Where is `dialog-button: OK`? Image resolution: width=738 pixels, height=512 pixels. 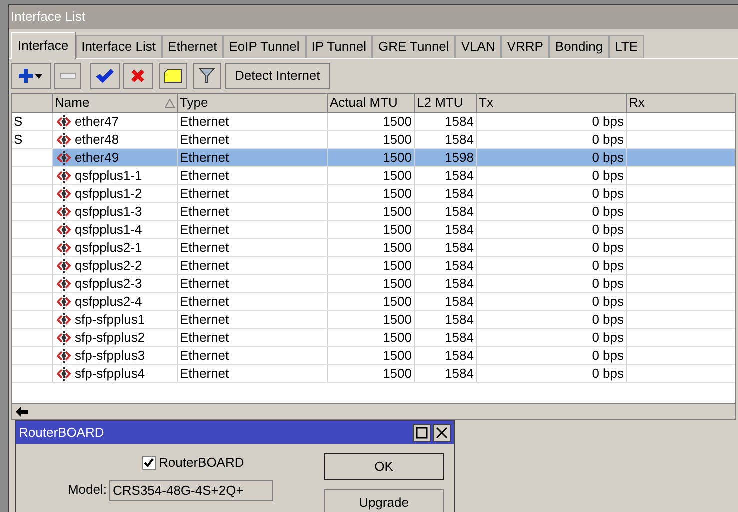
dialog-button: OK is located at coordinates (384, 466).